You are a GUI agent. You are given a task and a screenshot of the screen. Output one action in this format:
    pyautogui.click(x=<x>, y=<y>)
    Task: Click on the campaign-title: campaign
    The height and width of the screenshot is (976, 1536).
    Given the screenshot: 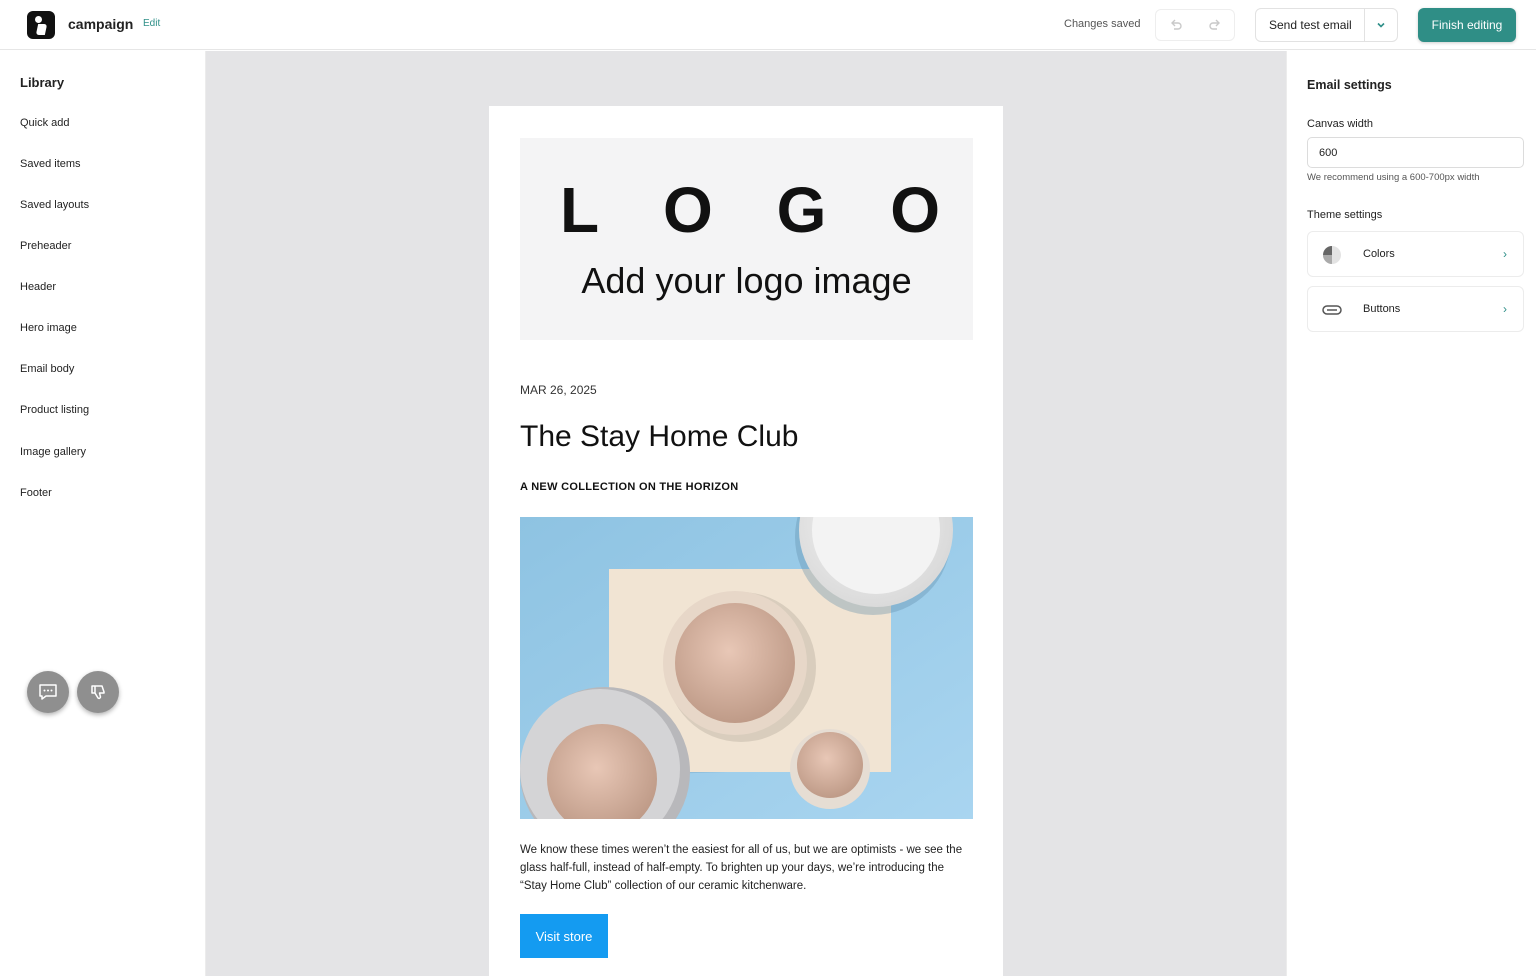 What is the action you would take?
    pyautogui.click(x=101, y=24)
    